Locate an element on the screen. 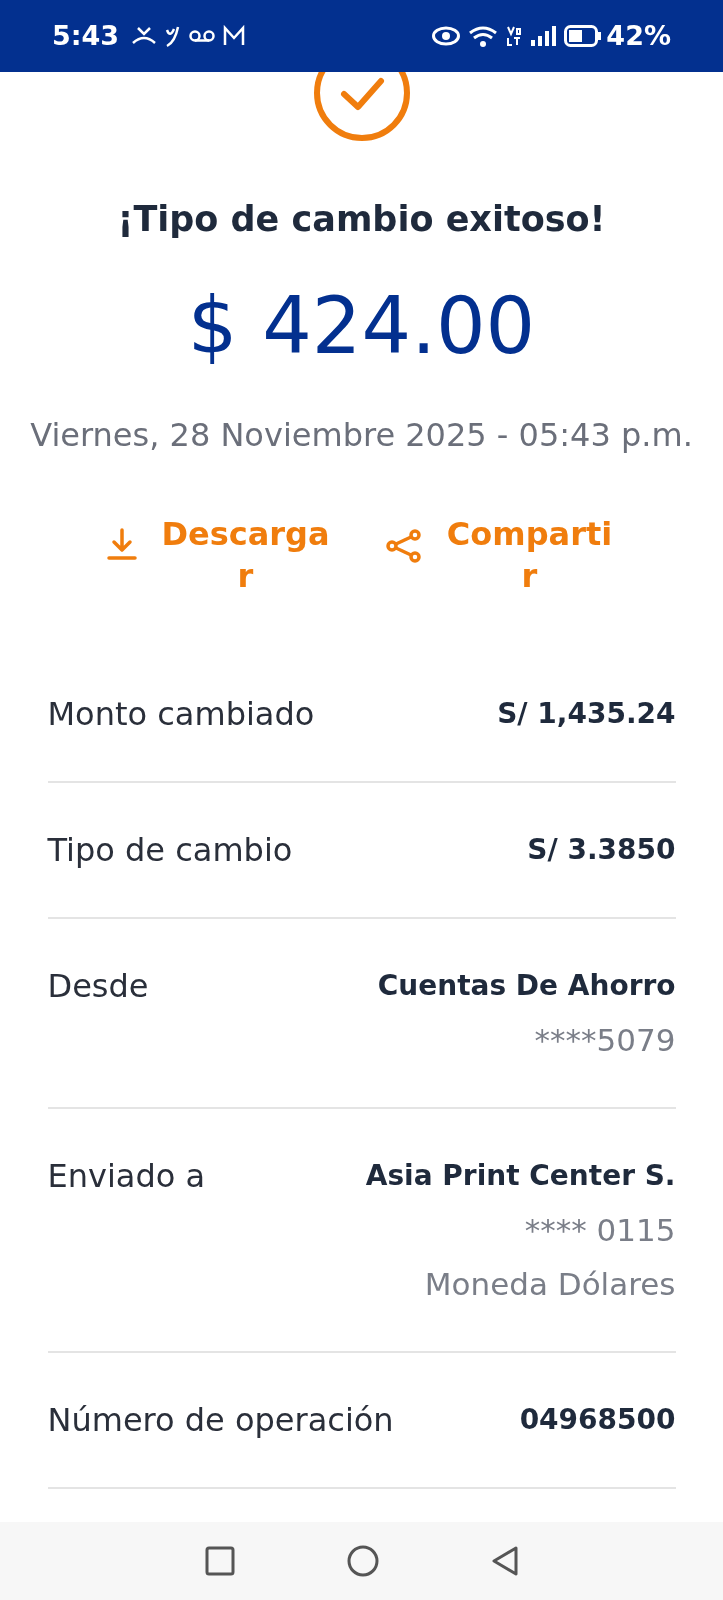 The width and height of the screenshot is (723, 1600). volte-icon is located at coordinates (514, 36).